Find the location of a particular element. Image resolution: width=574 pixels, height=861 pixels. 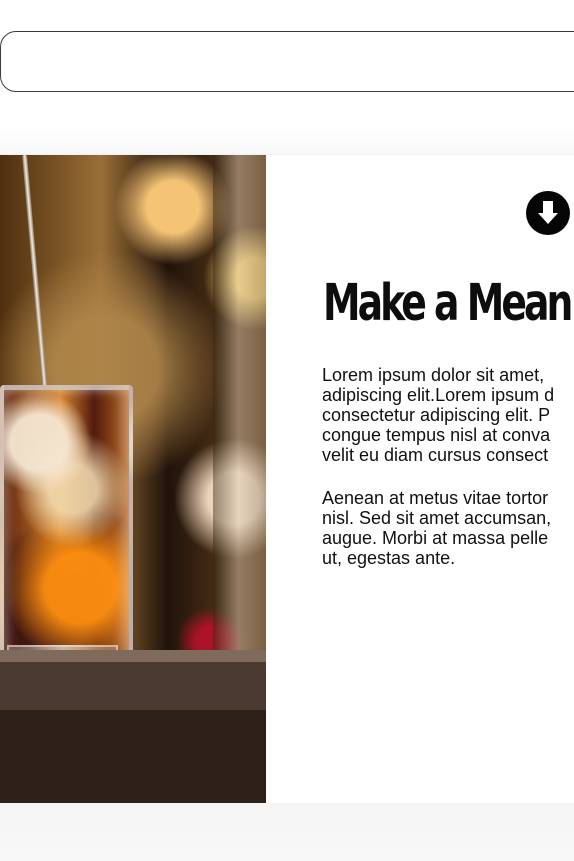

glass-image-detail is located at coordinates (66, 535).